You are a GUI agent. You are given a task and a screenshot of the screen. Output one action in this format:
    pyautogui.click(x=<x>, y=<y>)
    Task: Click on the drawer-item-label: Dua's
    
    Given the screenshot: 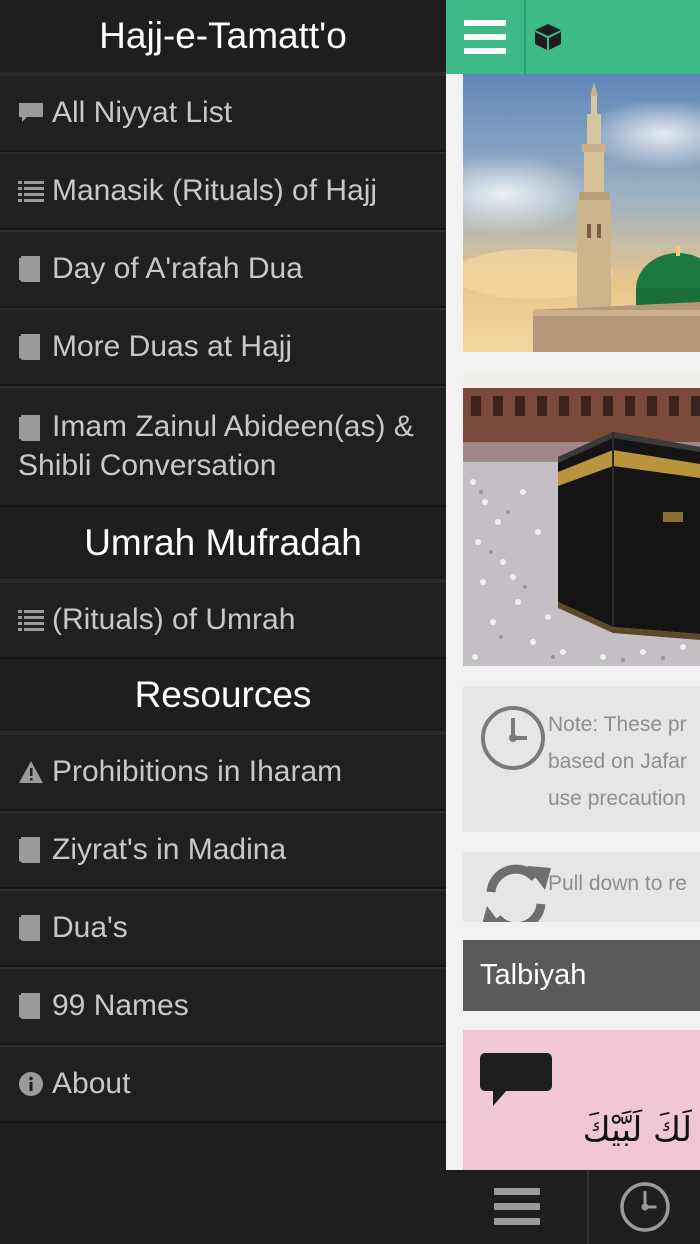 What is the action you would take?
    pyautogui.click(x=90, y=928)
    